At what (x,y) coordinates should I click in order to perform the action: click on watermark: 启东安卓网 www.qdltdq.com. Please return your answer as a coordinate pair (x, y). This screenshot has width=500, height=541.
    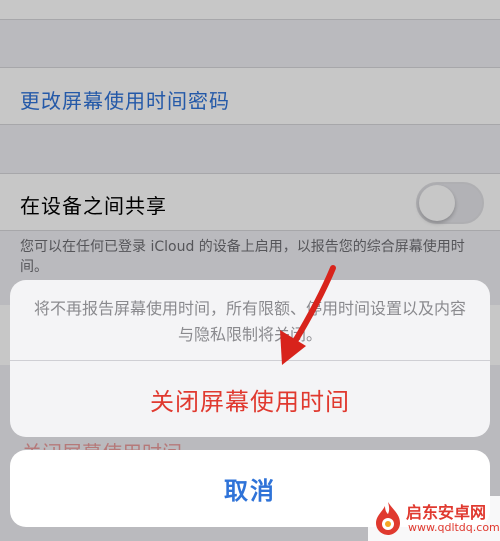
    Looking at the image, I should click on (434, 518).